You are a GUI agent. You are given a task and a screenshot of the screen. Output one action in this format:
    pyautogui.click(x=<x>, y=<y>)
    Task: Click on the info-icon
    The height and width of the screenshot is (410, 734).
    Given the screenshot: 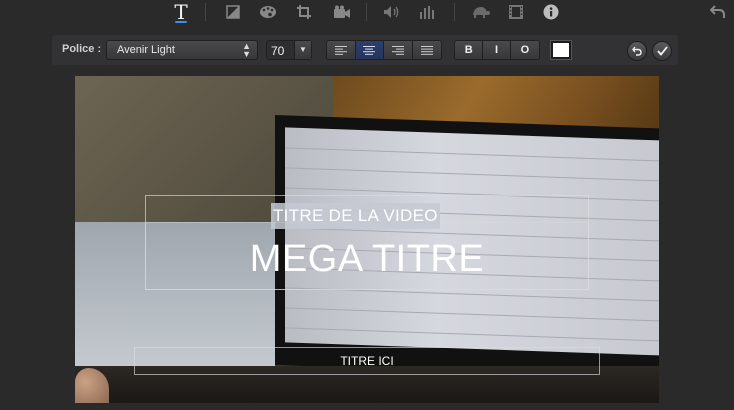 What is the action you would take?
    pyautogui.click(x=551, y=12)
    